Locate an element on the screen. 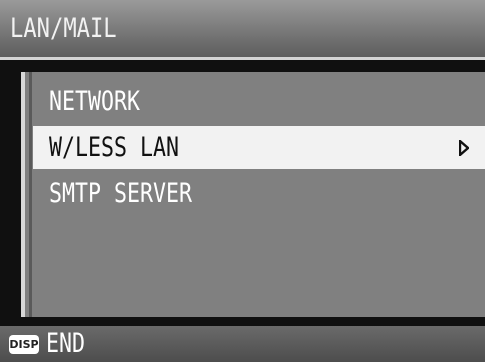  right-triangle-icon is located at coordinates (464, 148).